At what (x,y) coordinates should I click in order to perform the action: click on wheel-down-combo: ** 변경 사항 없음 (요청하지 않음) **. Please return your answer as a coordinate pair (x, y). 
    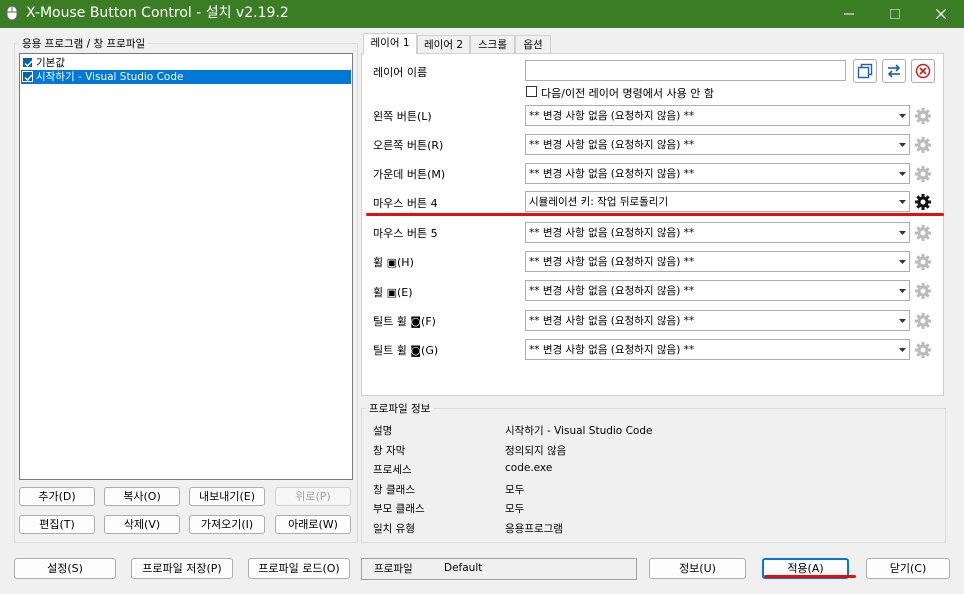
    Looking at the image, I should click on (717, 290).